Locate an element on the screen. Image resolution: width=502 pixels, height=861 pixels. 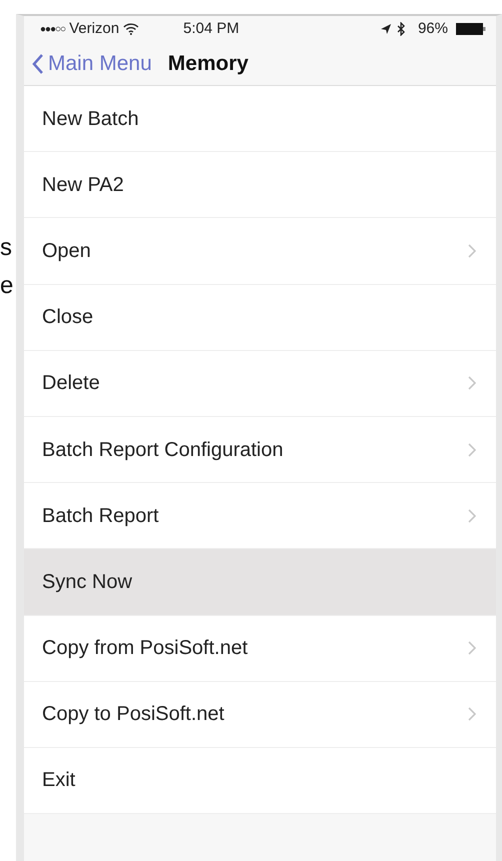
text-fragment: s is located at coordinates (6, 248).